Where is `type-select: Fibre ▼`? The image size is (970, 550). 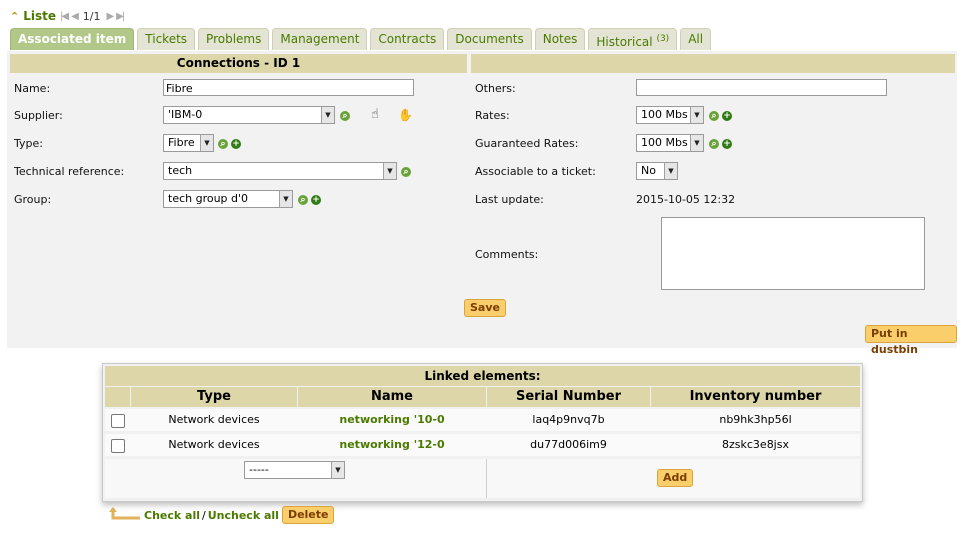 type-select: Fibre ▼ is located at coordinates (188, 143).